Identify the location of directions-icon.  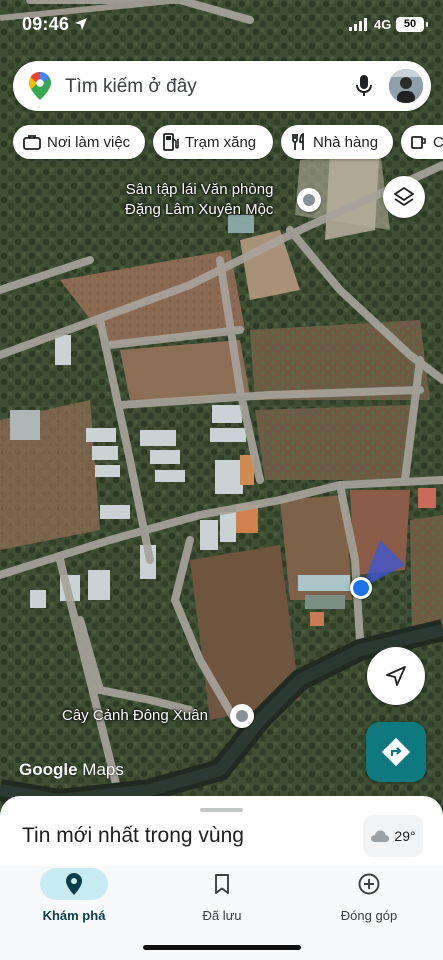
(396, 752).